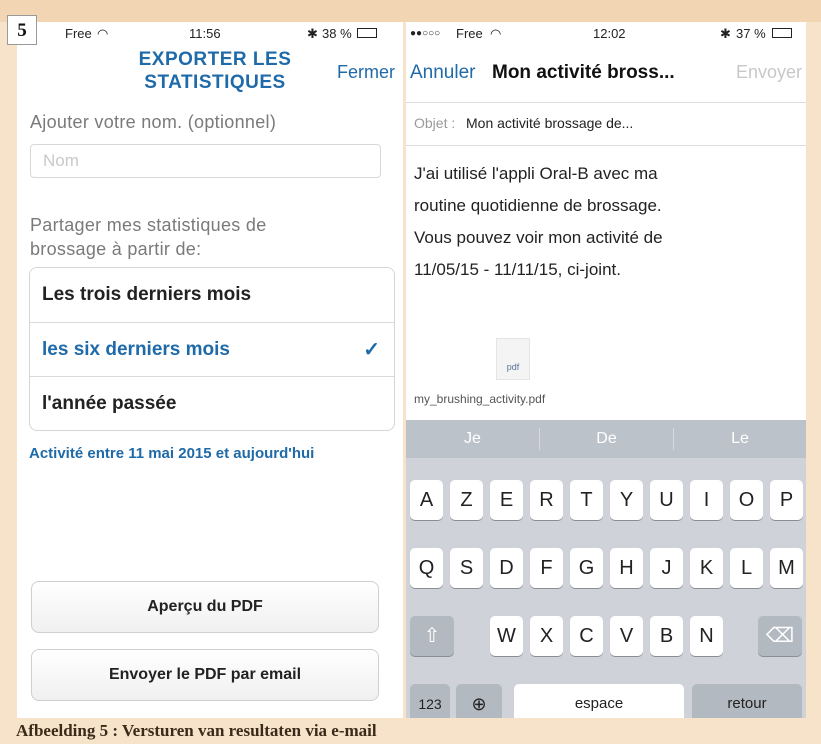  I want to click on key: J, so click(666, 568).